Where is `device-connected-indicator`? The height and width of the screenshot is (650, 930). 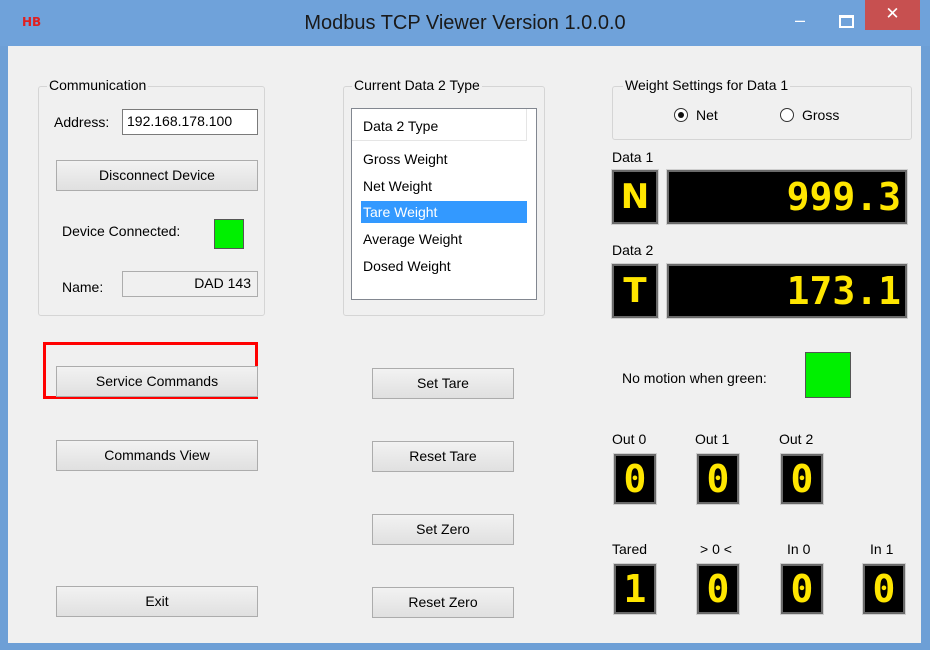 device-connected-indicator is located at coordinates (229, 234).